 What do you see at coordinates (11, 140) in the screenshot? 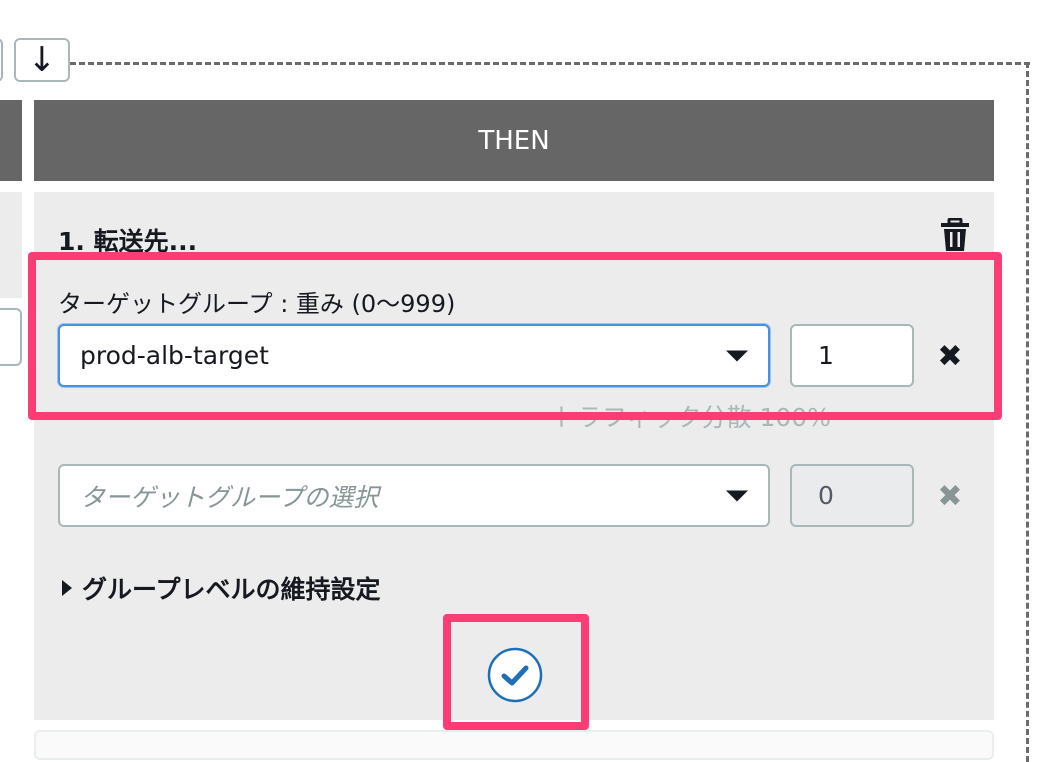
I see `if-column-header` at bounding box center [11, 140].